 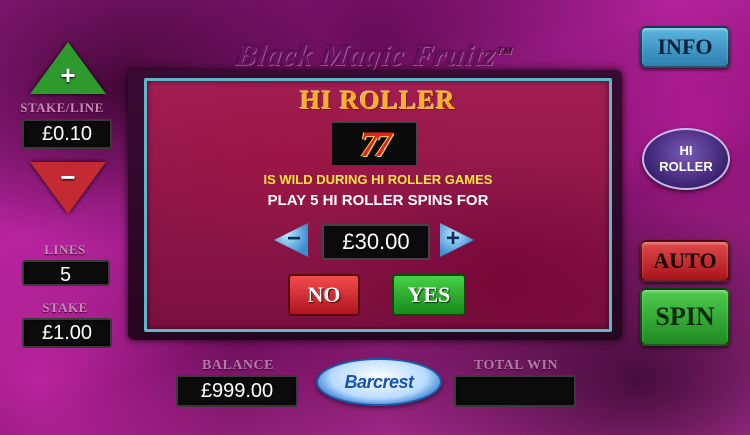 I want to click on hi-roller-button-line1: HI, so click(x=686, y=150).